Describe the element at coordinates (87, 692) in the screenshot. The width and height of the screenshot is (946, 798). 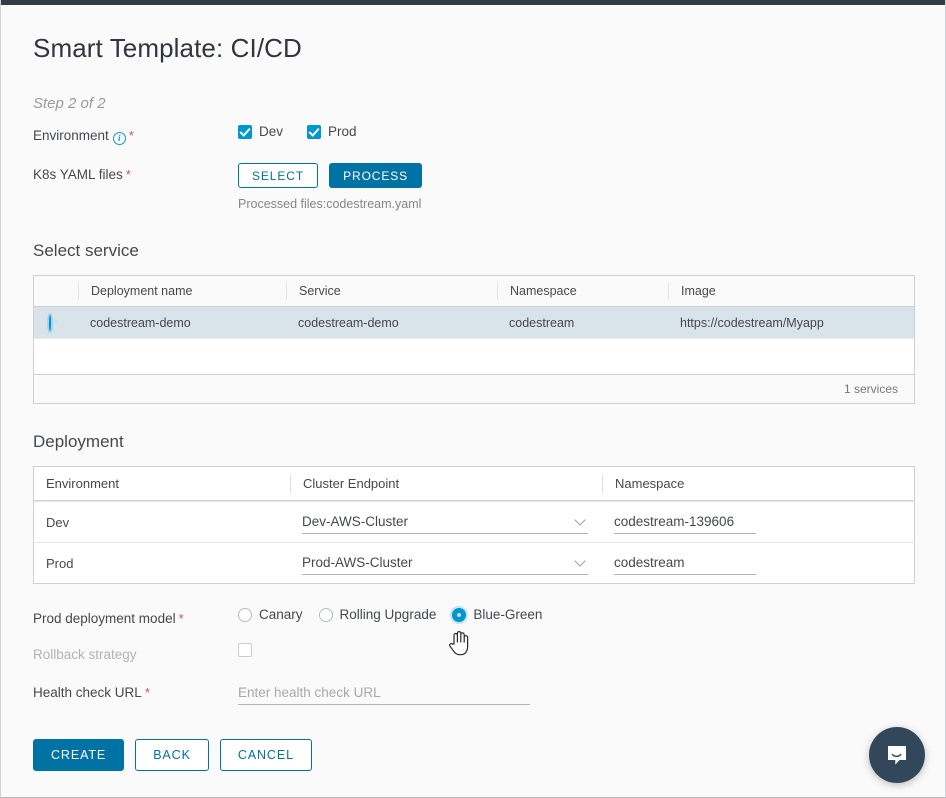
I see `health-check-url-label-text: Health check URL` at that location.